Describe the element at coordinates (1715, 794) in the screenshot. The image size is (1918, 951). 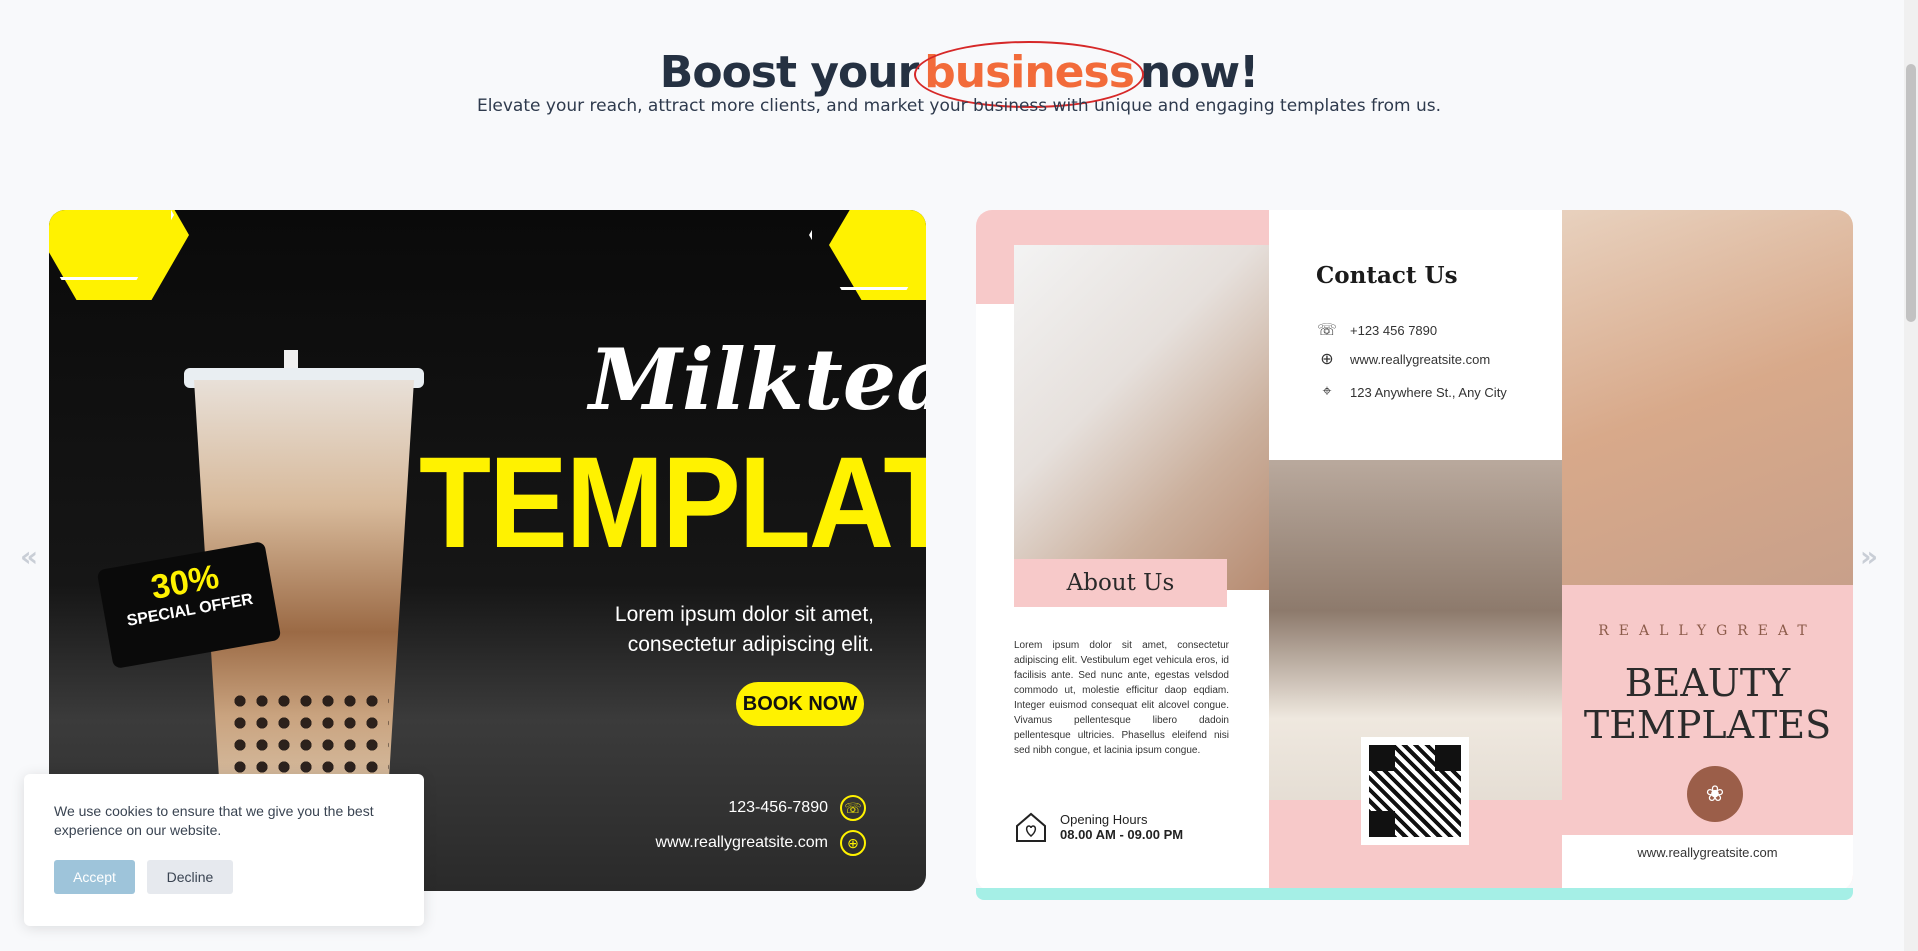
I see `lotus-icon: ❀` at that location.